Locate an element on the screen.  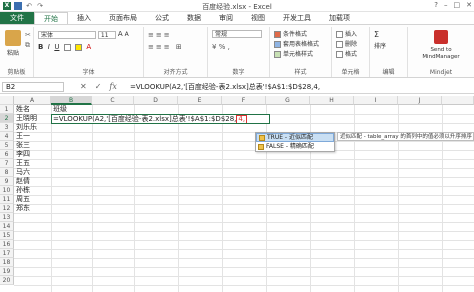
font-name-select: 宋体 is located at coordinates (67, 34).